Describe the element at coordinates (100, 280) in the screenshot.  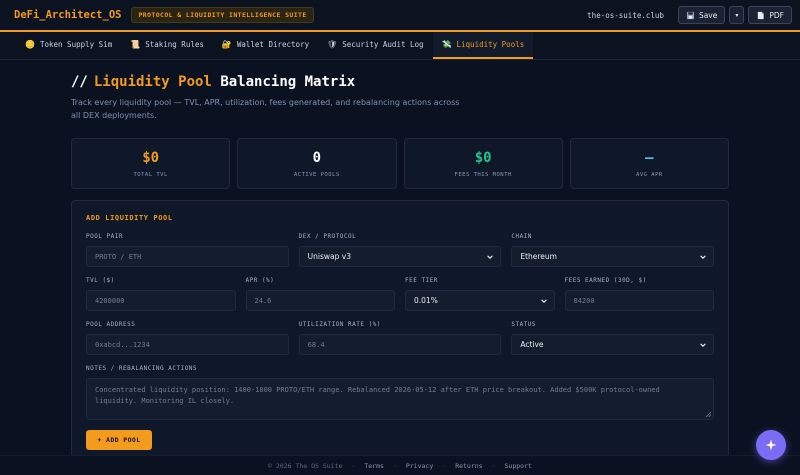
I see `field-label: TVL ($)` at that location.